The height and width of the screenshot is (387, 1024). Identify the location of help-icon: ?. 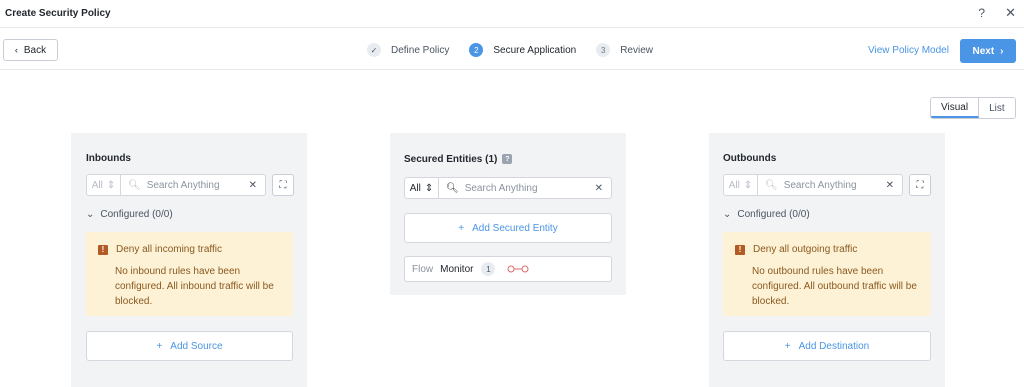
(981, 13).